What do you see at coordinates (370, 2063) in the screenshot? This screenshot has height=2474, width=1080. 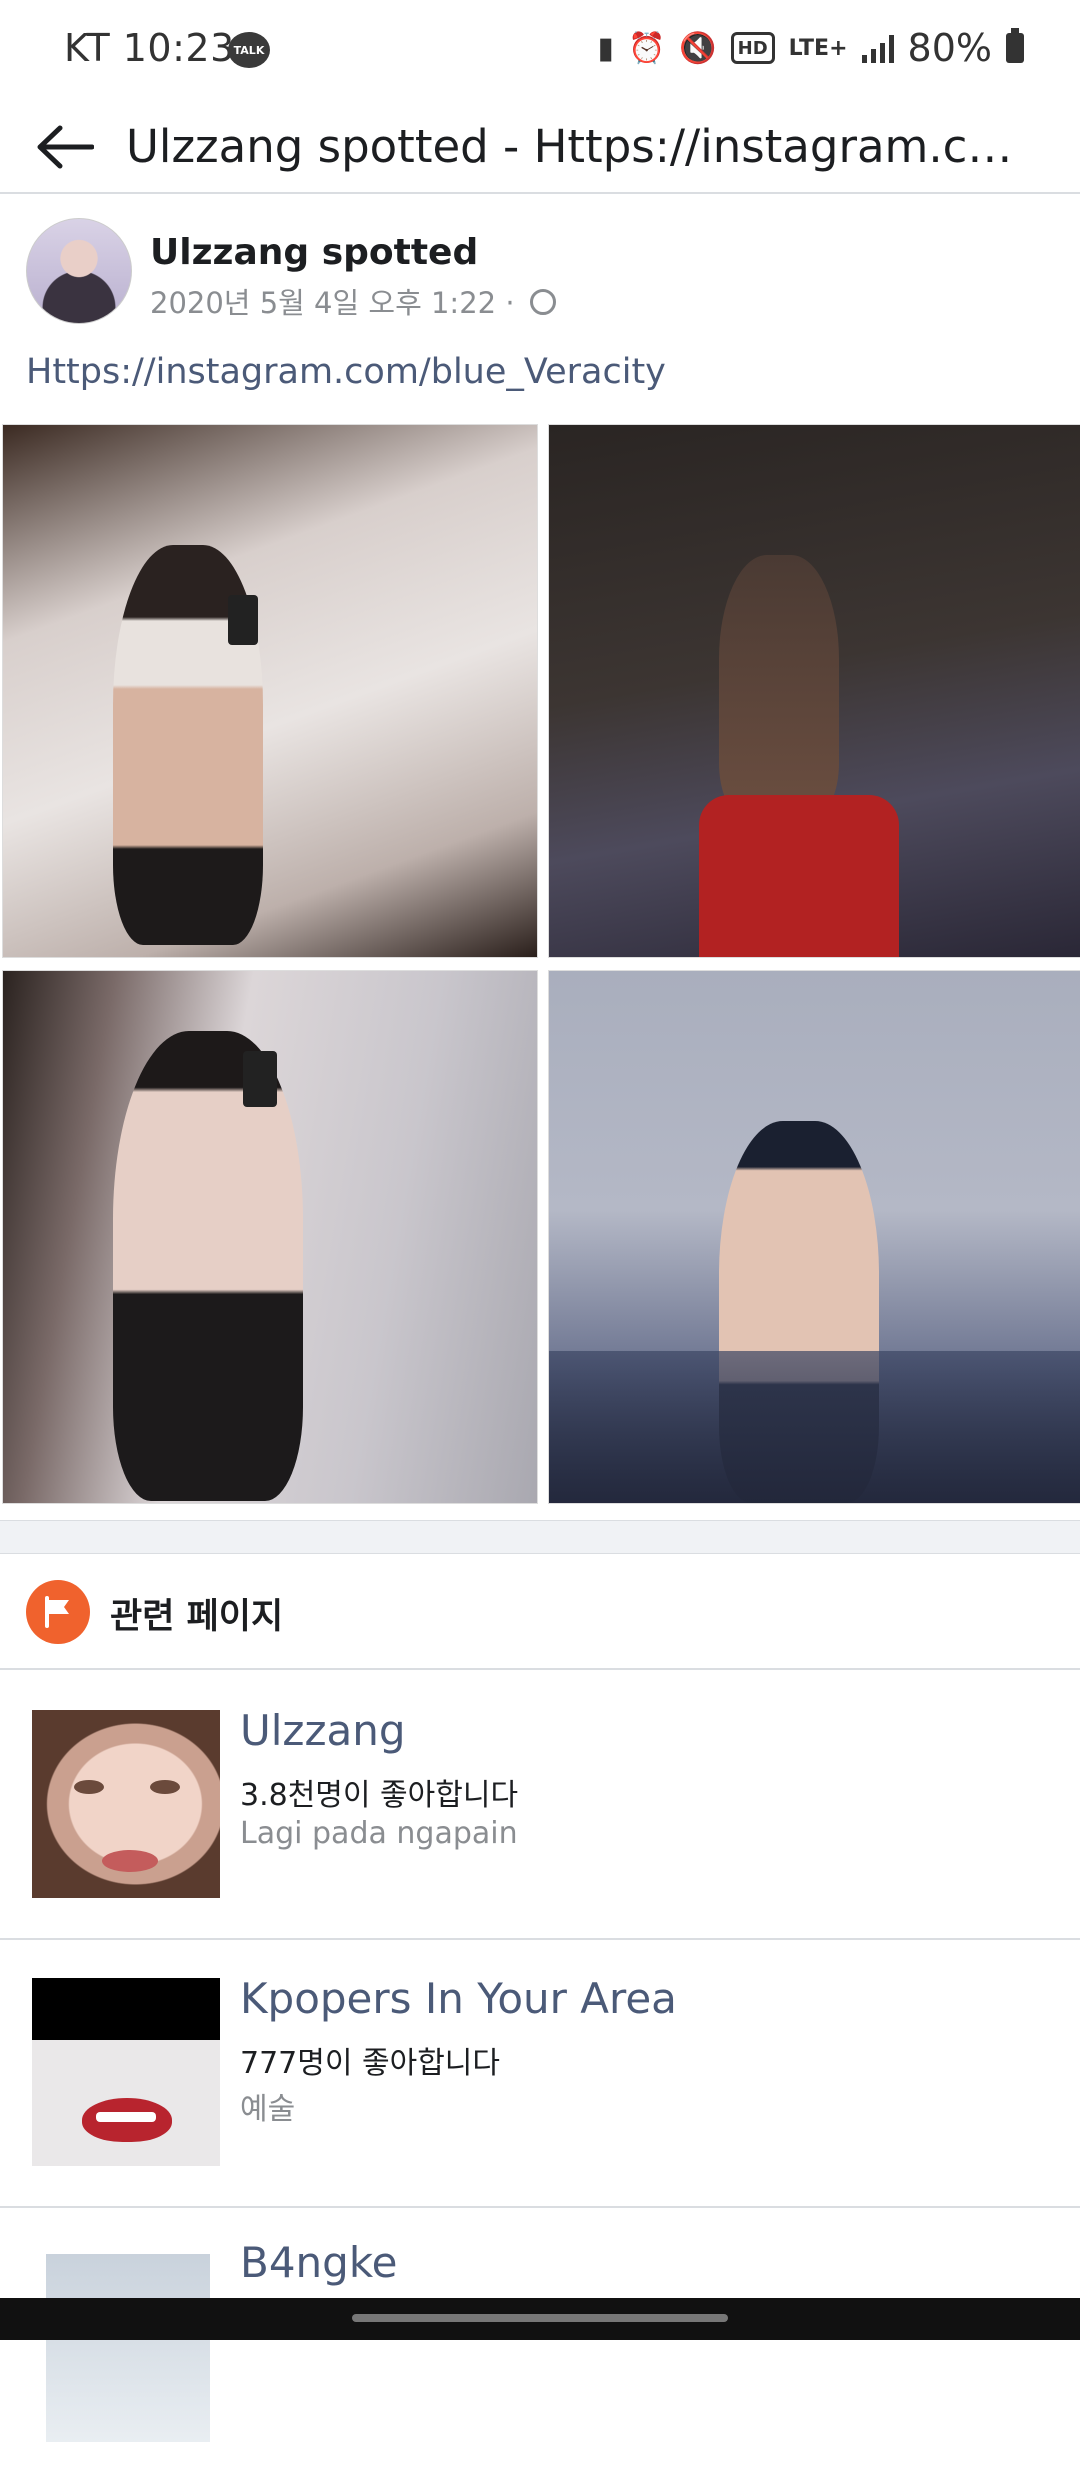 I see `page-likes: 777명이 좋아합니다` at bounding box center [370, 2063].